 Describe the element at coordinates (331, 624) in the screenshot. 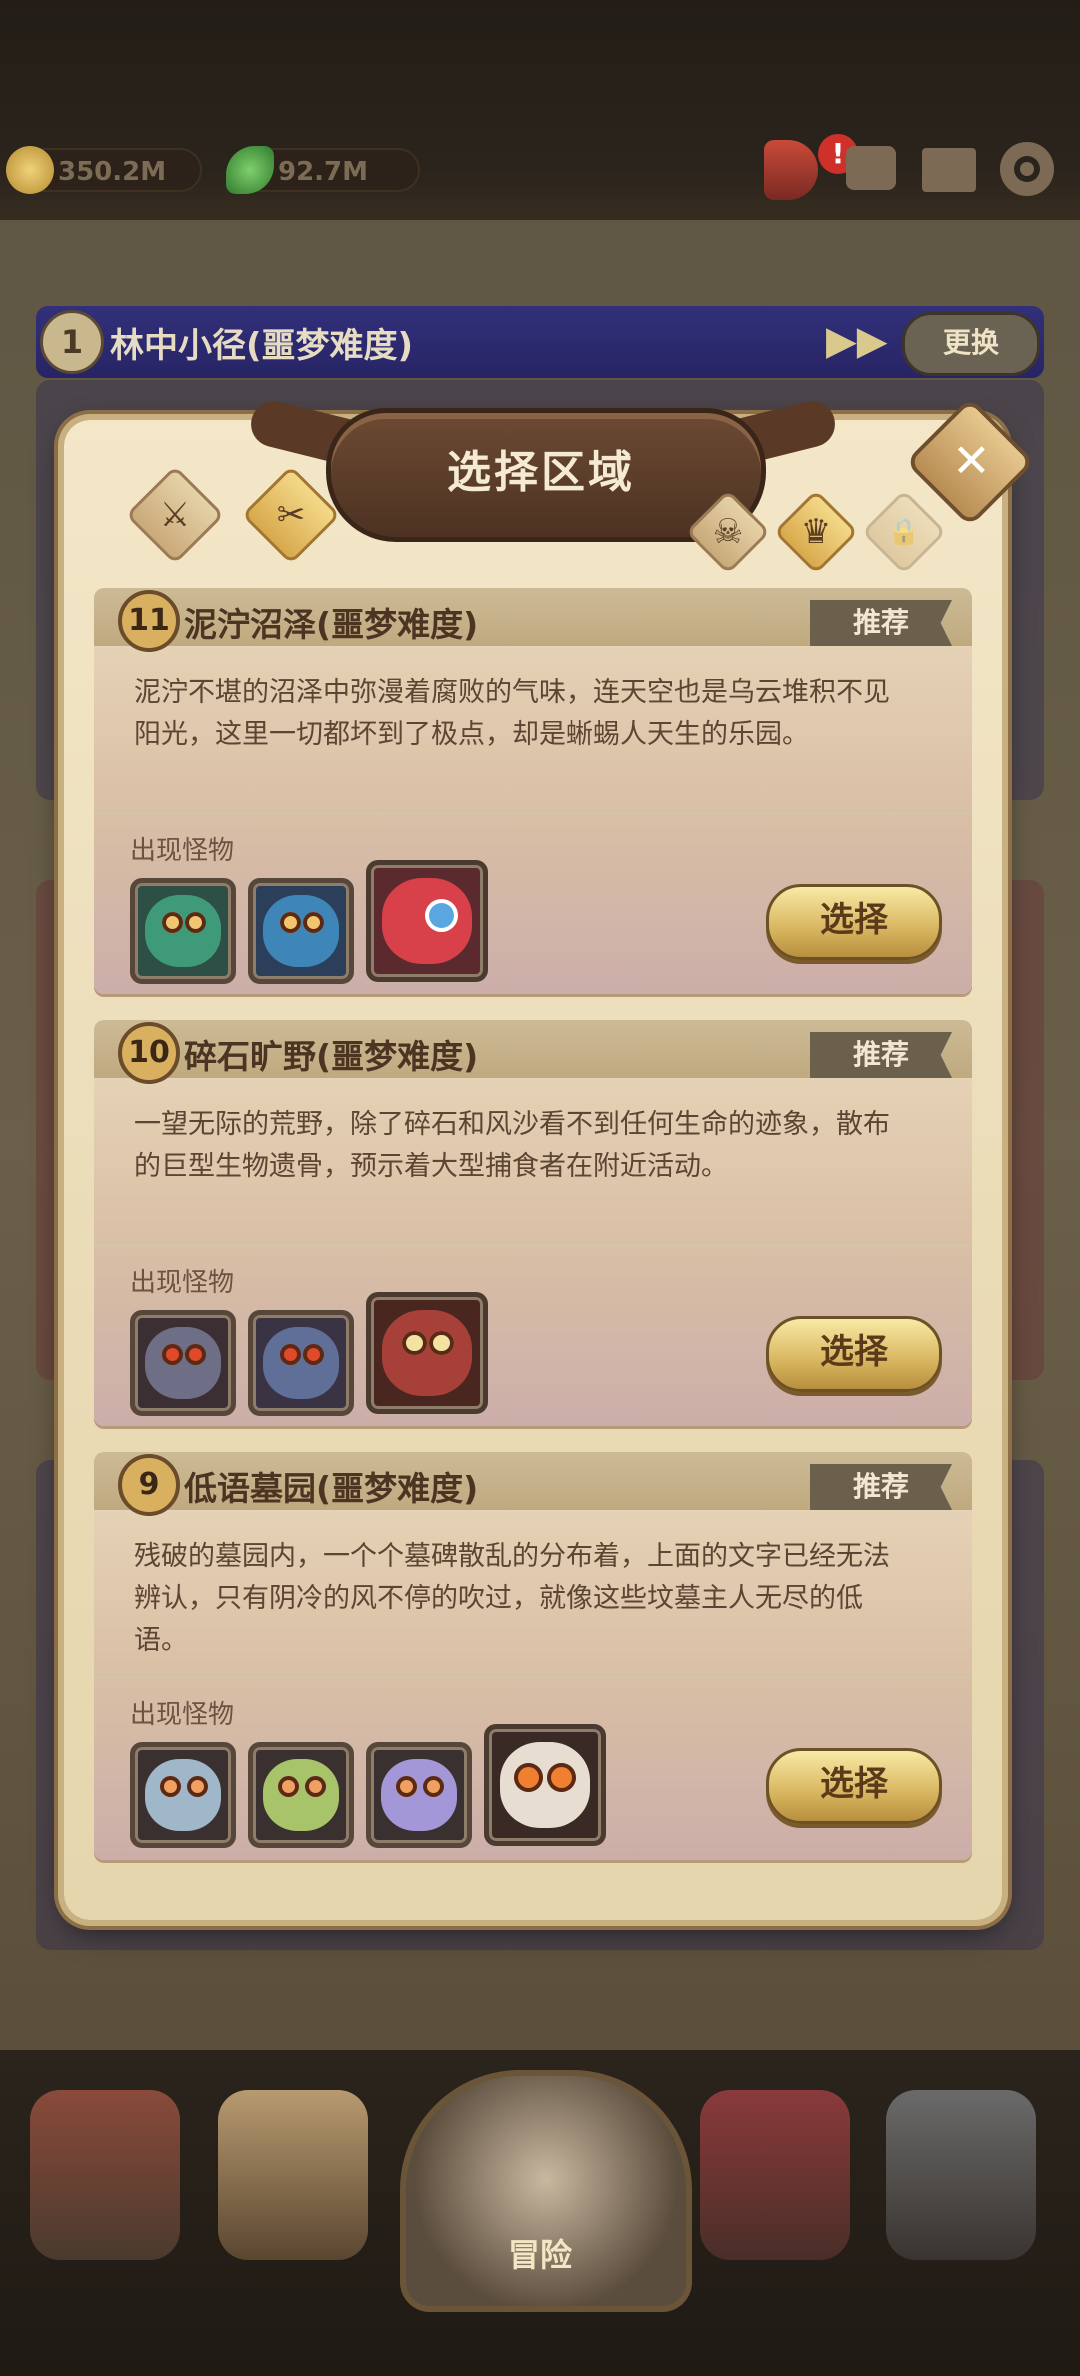

I see `area-title: 泥泞沼泽(噩梦难度)` at that location.